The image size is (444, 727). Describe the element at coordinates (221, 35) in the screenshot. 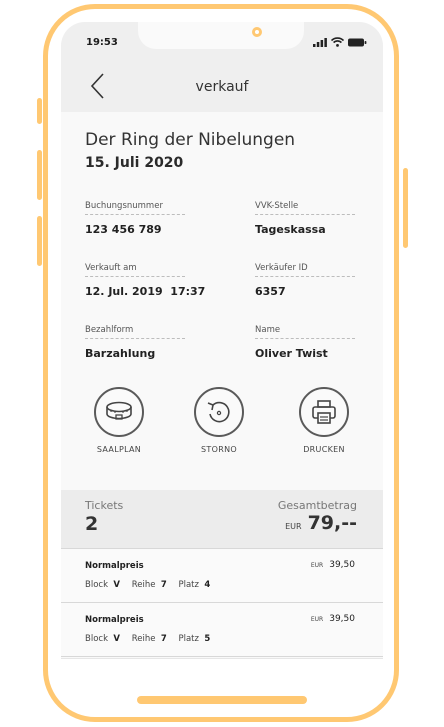

I see `notch` at that location.